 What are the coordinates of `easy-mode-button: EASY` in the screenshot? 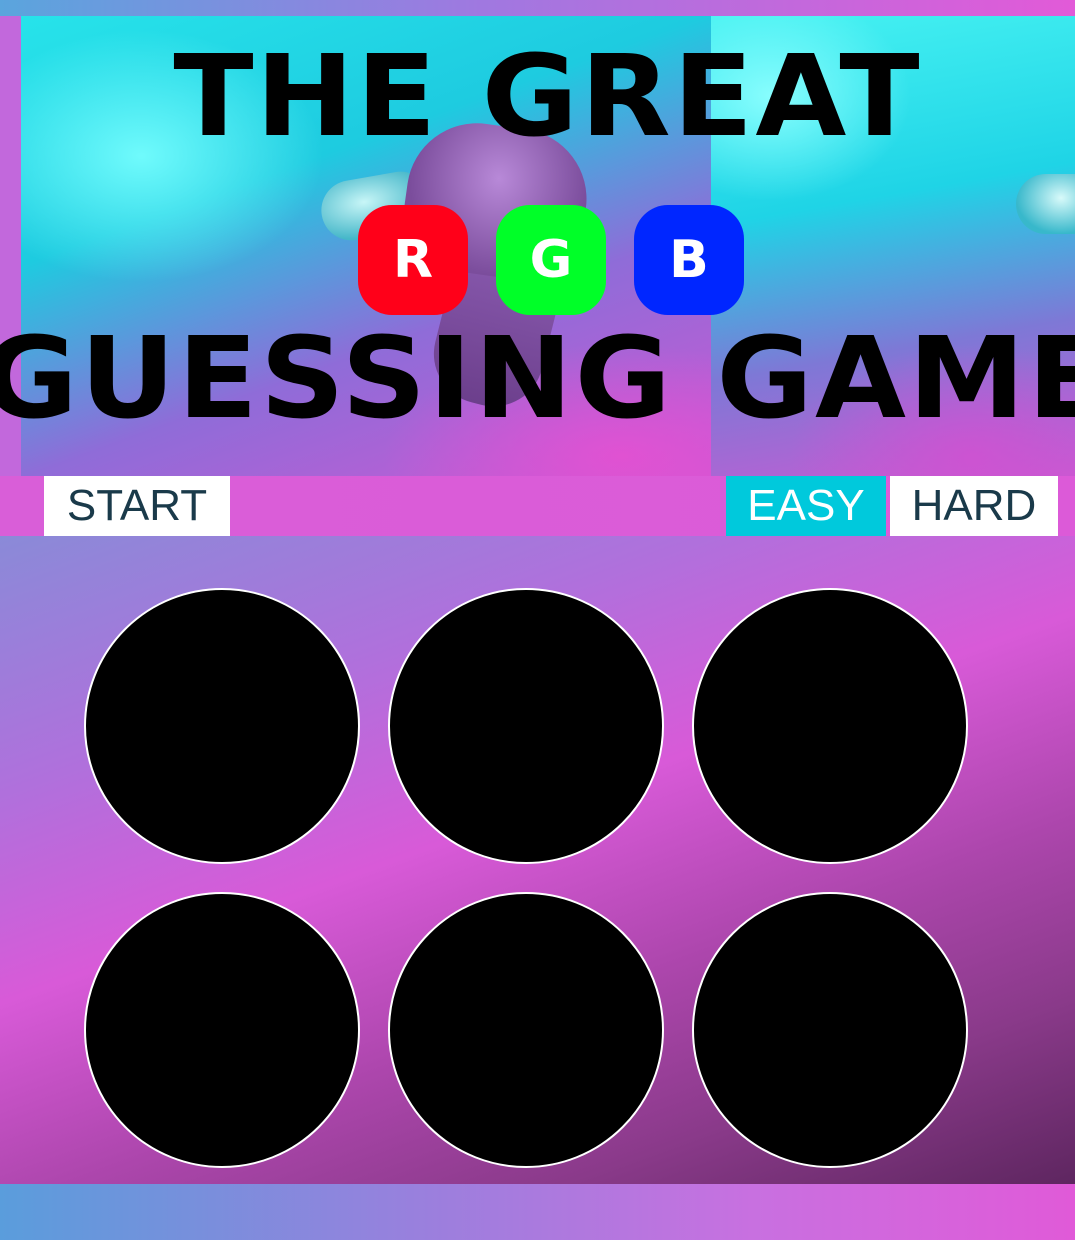 It's located at (806, 506).